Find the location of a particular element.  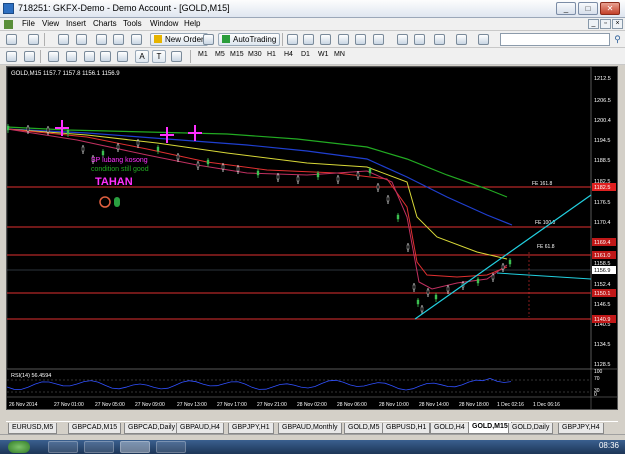

timeframe-m30: M30 is located at coordinates (255, 54).